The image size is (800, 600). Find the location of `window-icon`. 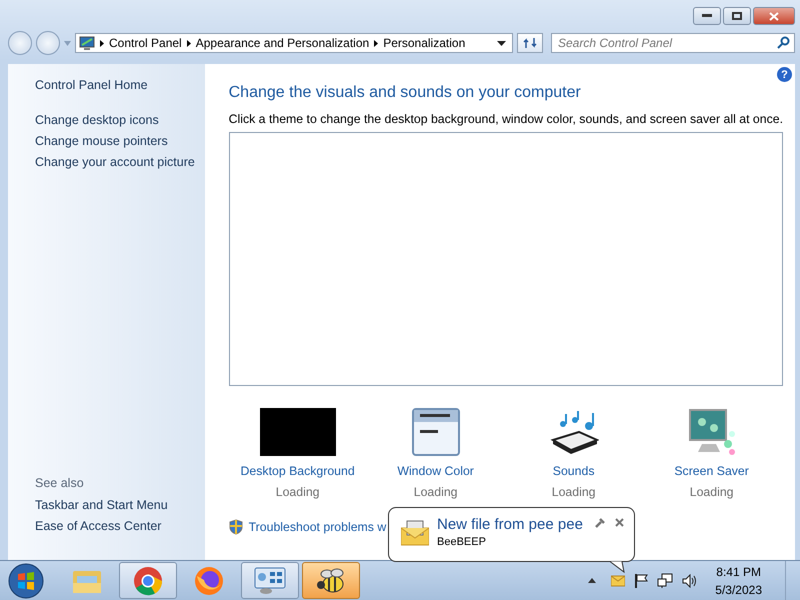

window-icon is located at coordinates (436, 432).